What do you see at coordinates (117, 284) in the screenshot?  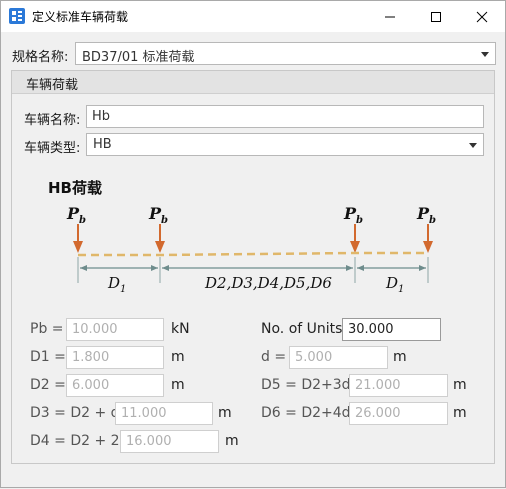 I see `span-label-left: D1` at bounding box center [117, 284].